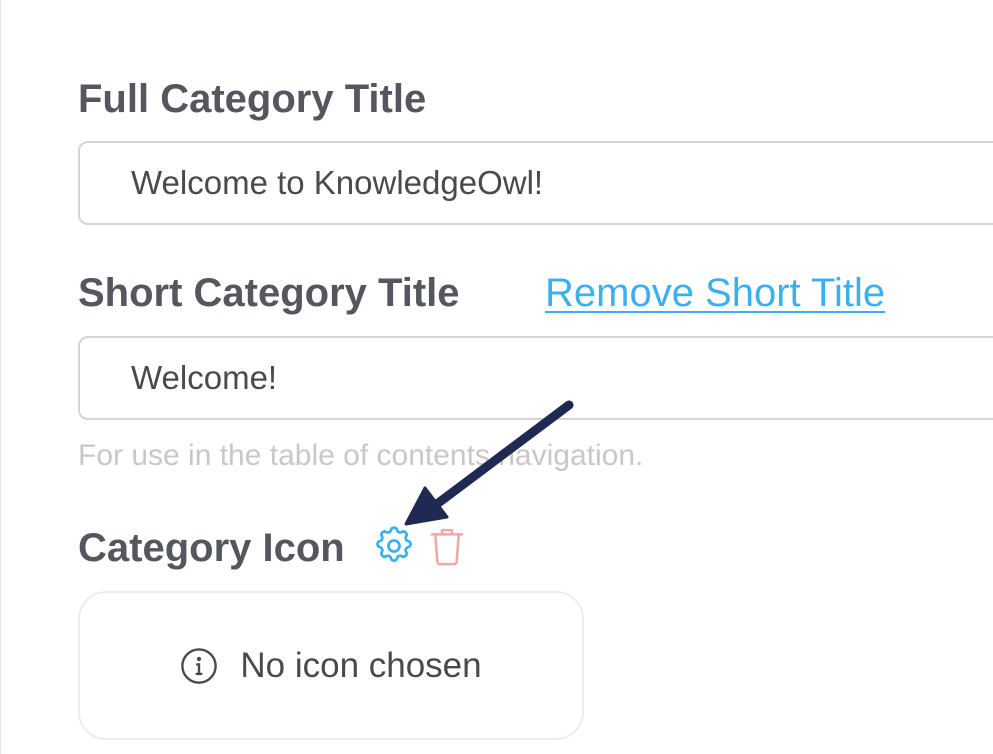 The width and height of the screenshot is (993, 754). I want to click on category-icon-preview: No icon chosen, so click(331, 665).